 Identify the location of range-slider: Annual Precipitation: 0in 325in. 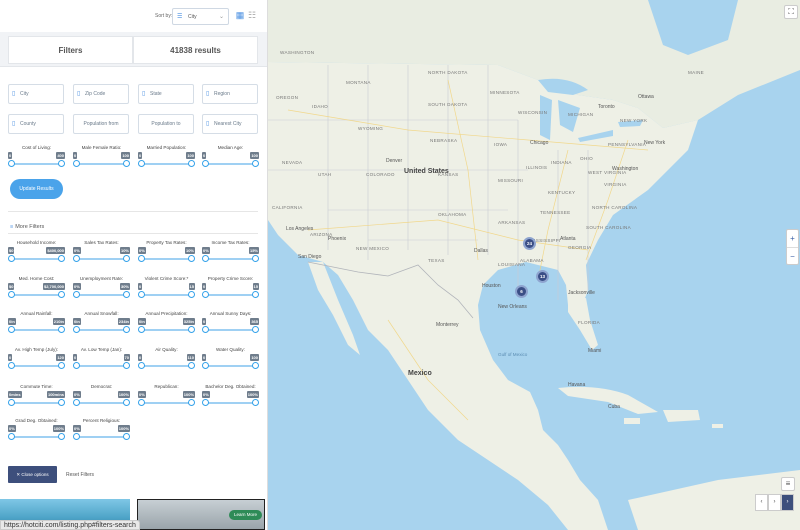
(166, 324).